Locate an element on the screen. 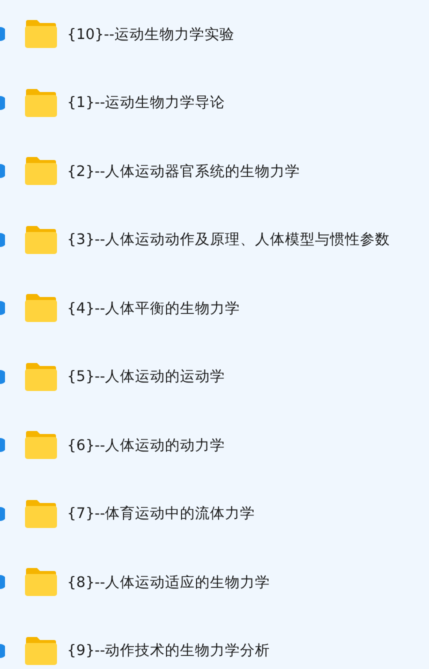  folder-name: {7}--体育运动中的流体力学 is located at coordinates (161, 514).